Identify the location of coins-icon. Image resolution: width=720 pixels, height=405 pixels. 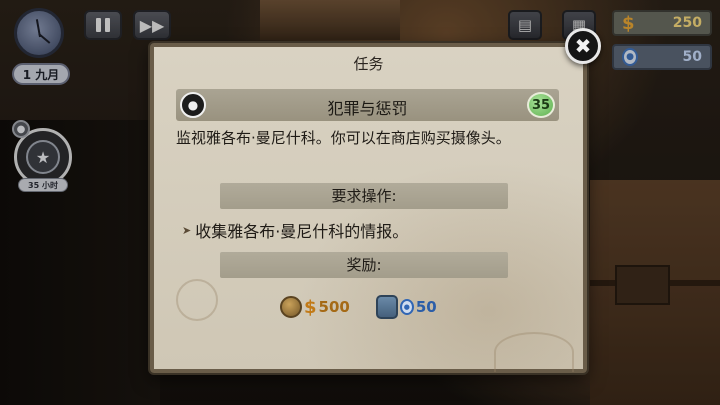
(291, 307).